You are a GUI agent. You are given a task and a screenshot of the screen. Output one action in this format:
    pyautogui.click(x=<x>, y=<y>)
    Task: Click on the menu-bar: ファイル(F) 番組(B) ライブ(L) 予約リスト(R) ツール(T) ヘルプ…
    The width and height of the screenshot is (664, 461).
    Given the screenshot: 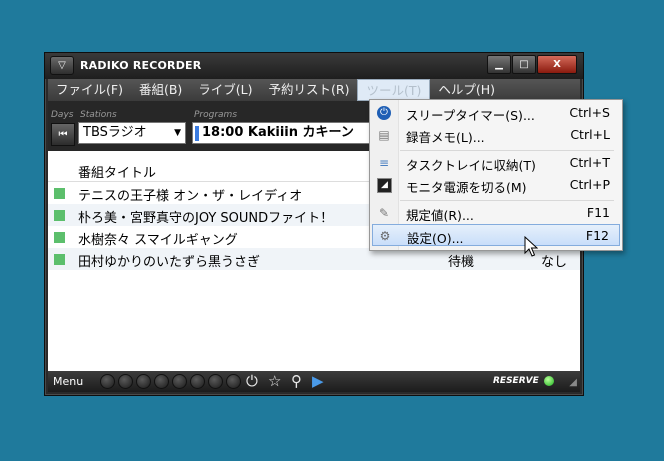 What is the action you would take?
    pyautogui.click(x=314, y=90)
    